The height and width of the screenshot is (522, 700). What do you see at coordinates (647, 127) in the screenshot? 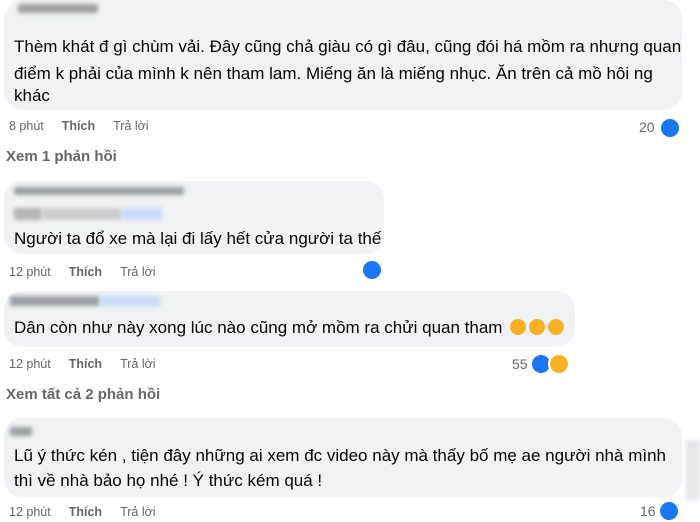
I see `reaction-count: 20` at bounding box center [647, 127].